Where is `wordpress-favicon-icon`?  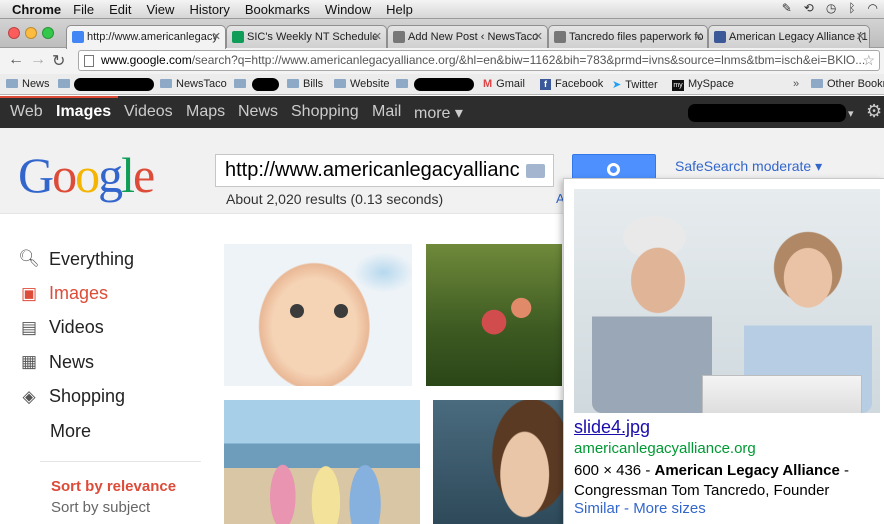
wordpress-favicon-icon is located at coordinates (399, 37).